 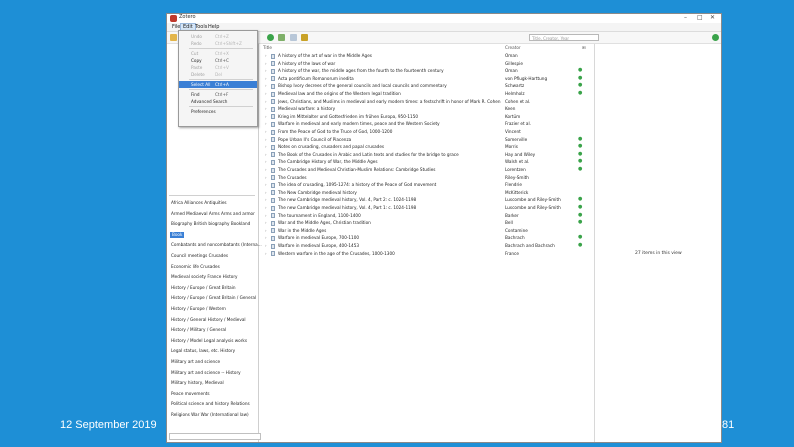 I want to click on table-row: › Medieval warfare: a history Keen, so click(x=426, y=109).